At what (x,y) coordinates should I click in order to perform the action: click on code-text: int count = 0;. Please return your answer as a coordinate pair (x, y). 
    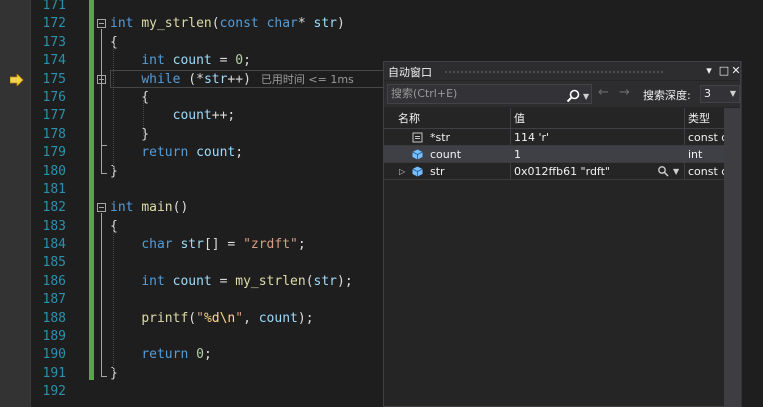
    Looking at the image, I should click on (180, 61).